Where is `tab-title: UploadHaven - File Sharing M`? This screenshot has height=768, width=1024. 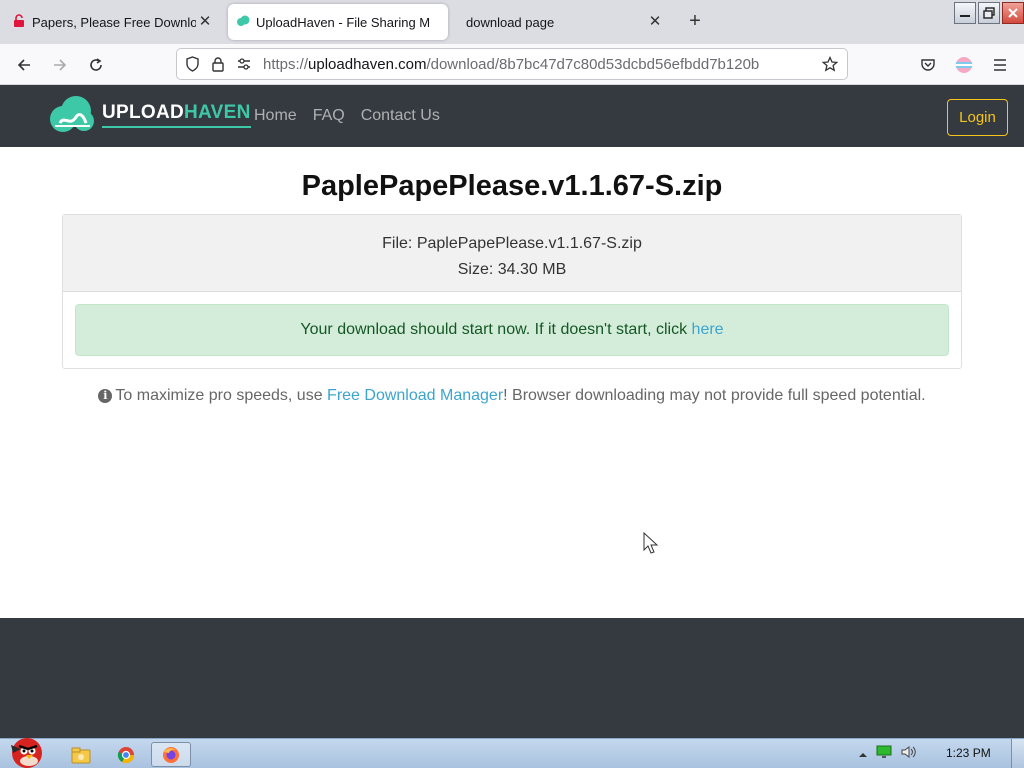
tab-title: UploadHaven - File Sharing M is located at coordinates (343, 22).